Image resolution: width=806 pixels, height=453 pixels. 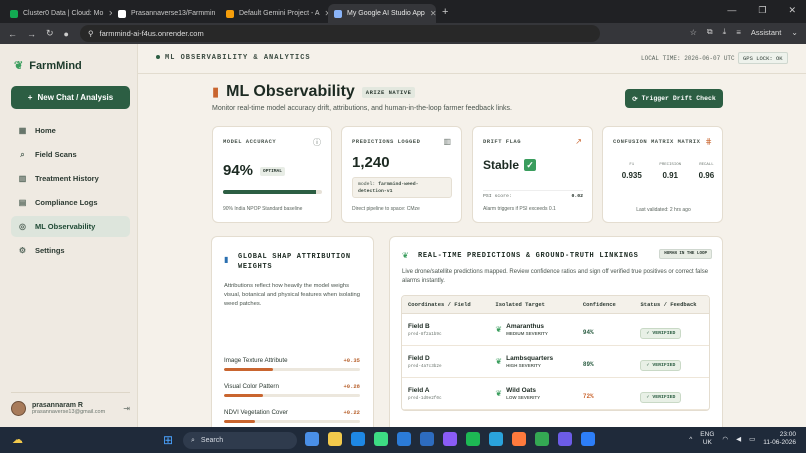 What do you see at coordinates (340, 33) in the screenshot?
I see `address-bar: ⚲ farmmind-ai-f4us.onrender.com` at bounding box center [340, 33].